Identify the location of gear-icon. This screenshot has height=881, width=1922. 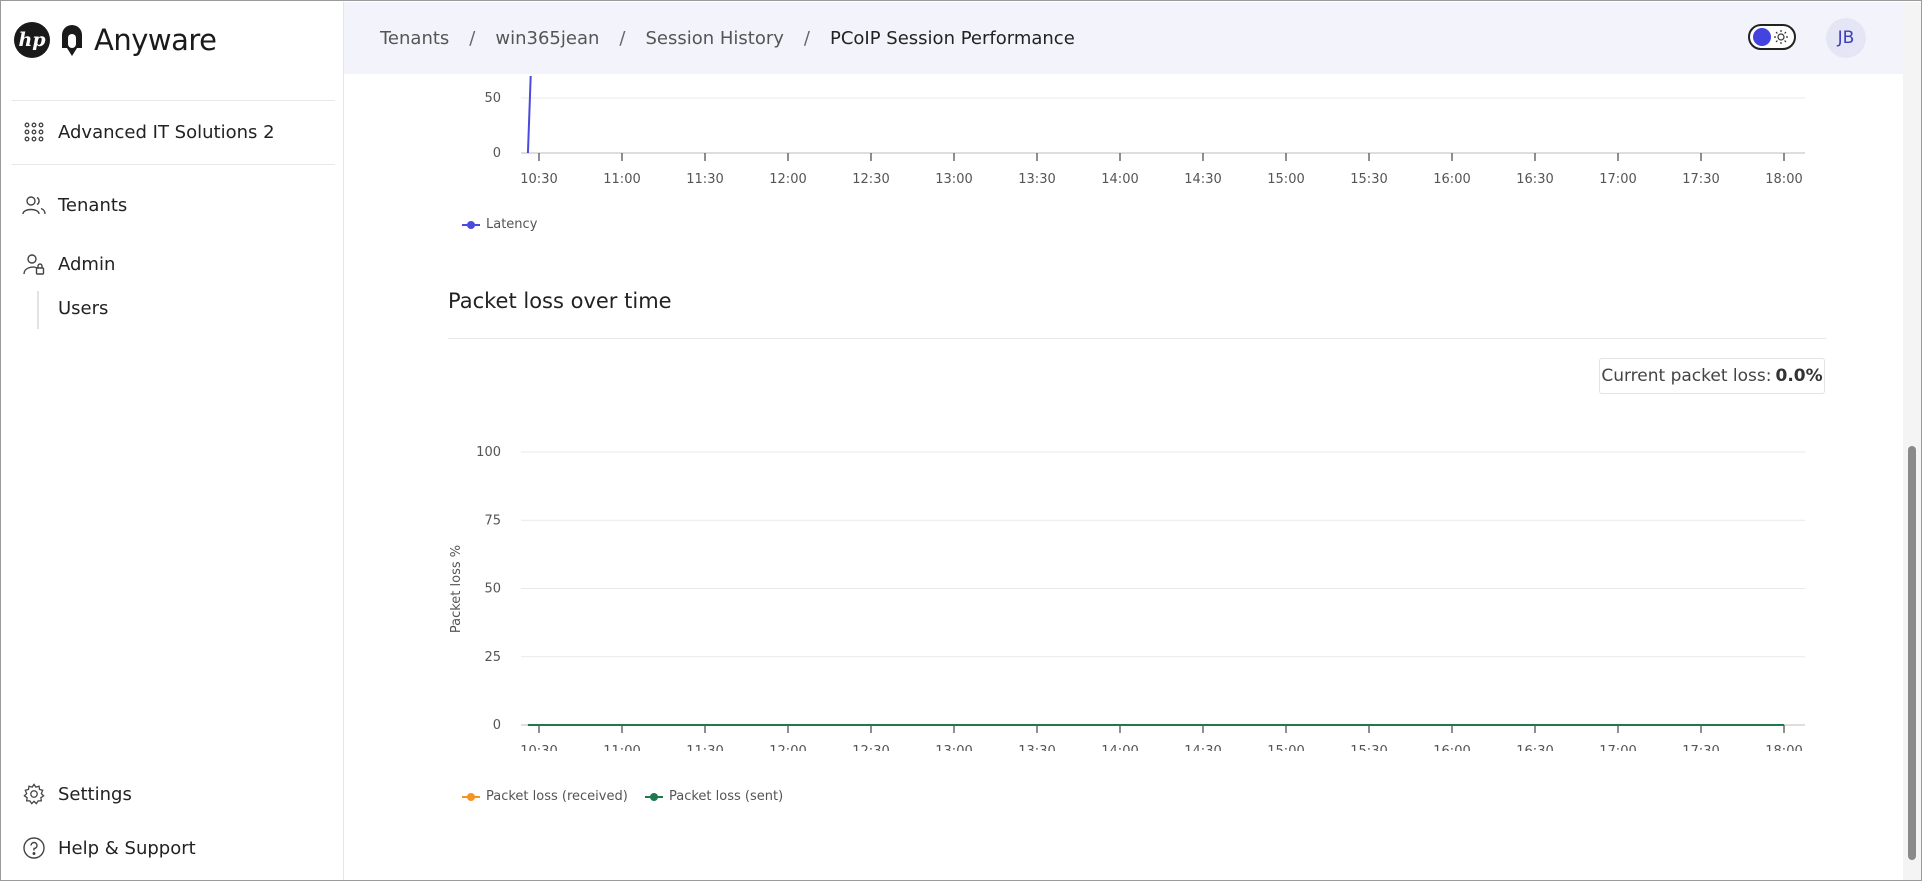
(34, 794).